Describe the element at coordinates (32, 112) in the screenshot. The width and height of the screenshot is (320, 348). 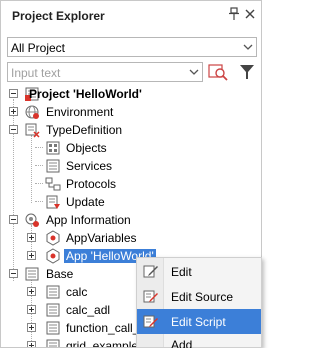
I see `environment-icon` at that location.